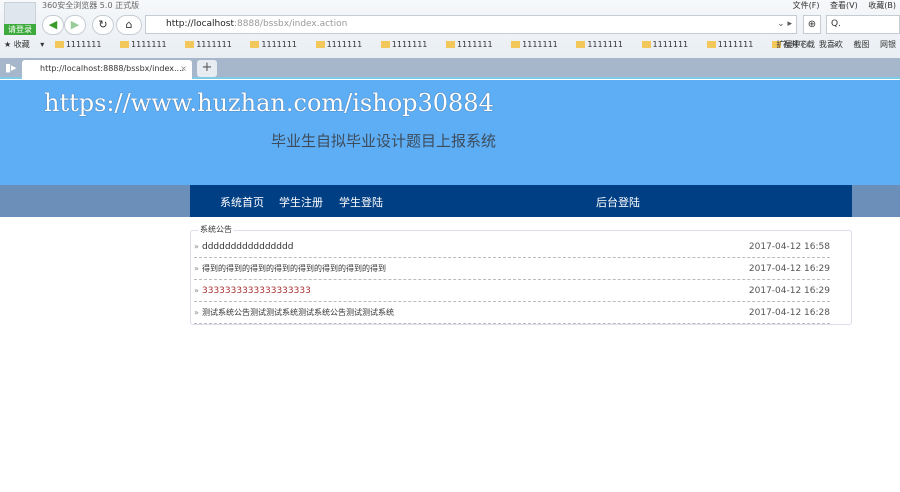  Describe the element at coordinates (618, 202) in the screenshot. I see `nav-admin-login: 后台登陆` at that location.